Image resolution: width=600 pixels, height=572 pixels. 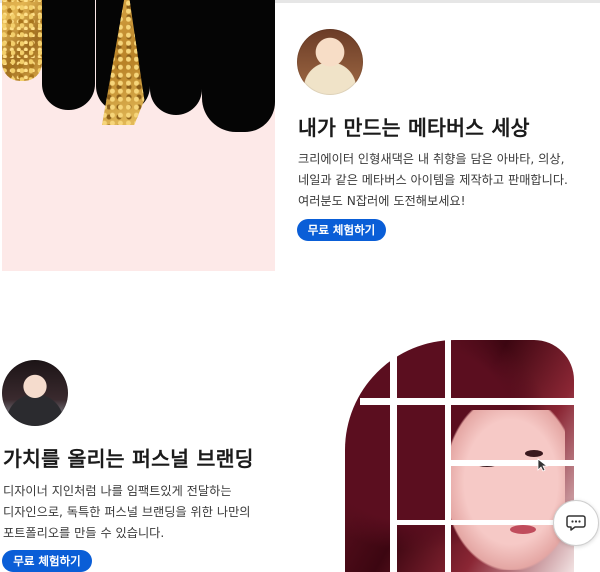 What do you see at coordinates (523, 529) in the screenshot?
I see `portrait-lips` at bounding box center [523, 529].